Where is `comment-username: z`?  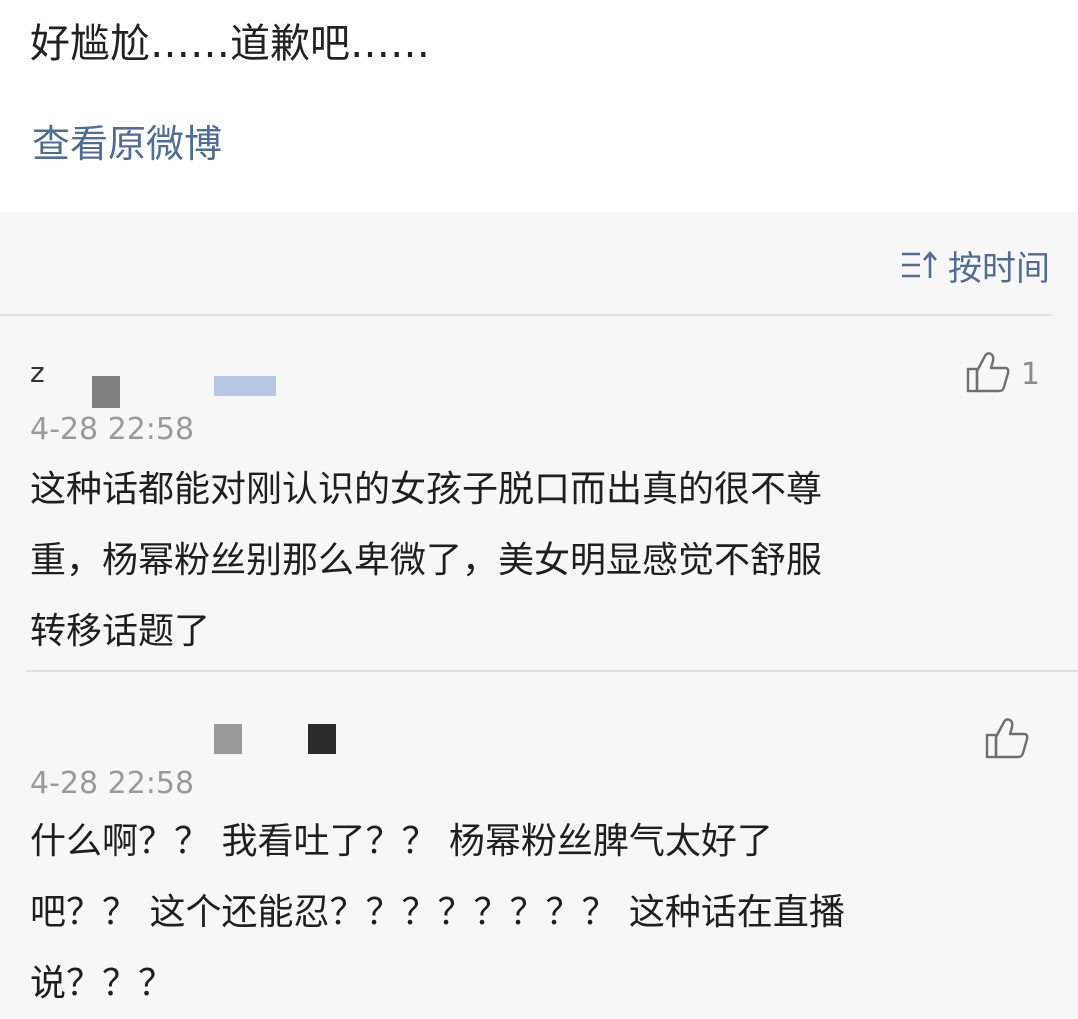 comment-username: z is located at coordinates (37, 372).